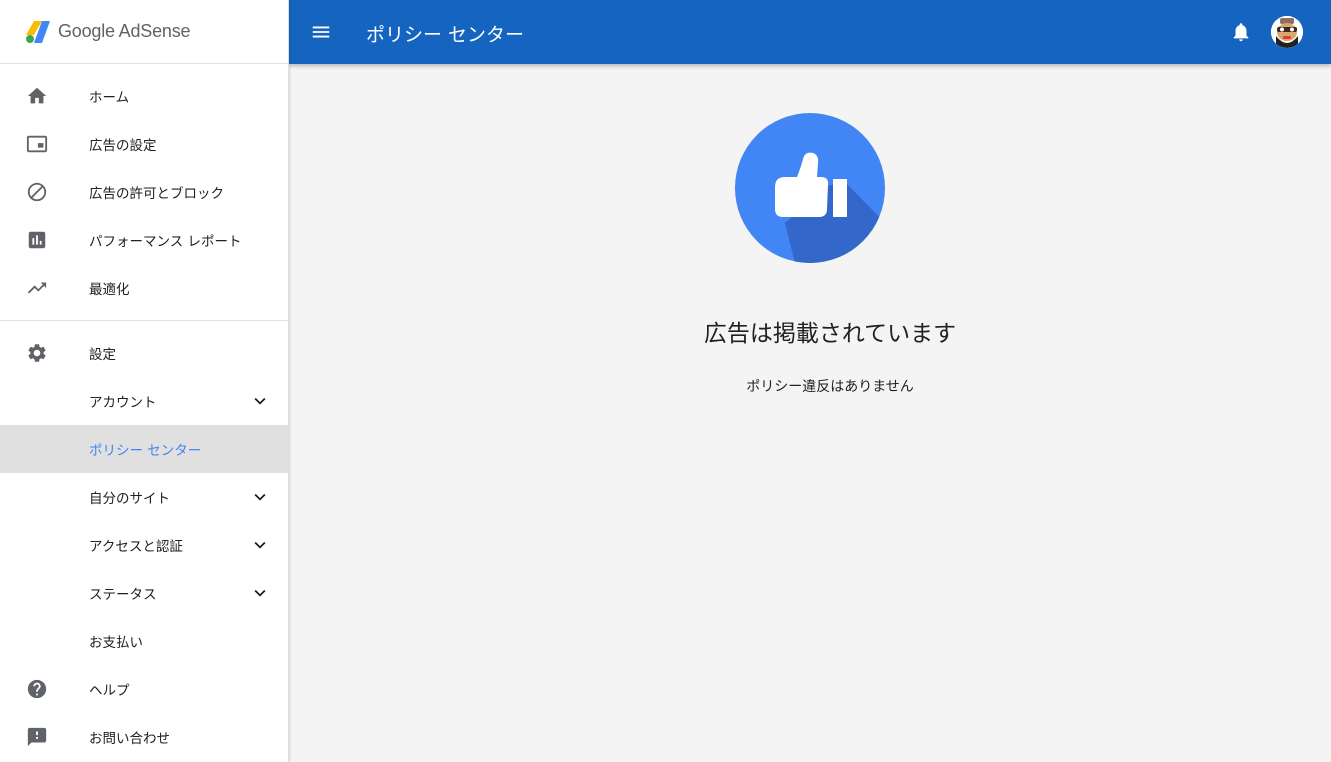  I want to click on sidebar-item-label: お支払い, so click(116, 643).